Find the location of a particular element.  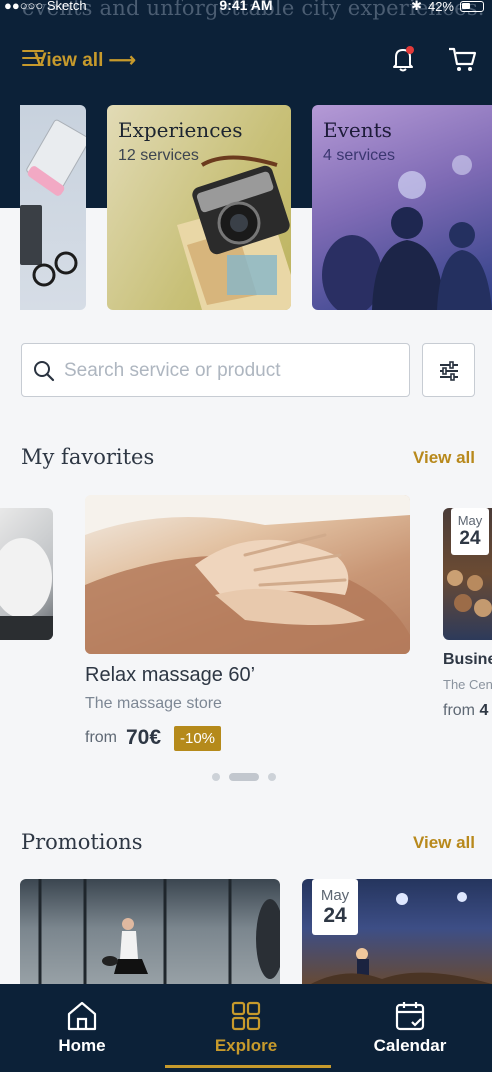

padel-player-illustration is located at coordinates (159, 934).